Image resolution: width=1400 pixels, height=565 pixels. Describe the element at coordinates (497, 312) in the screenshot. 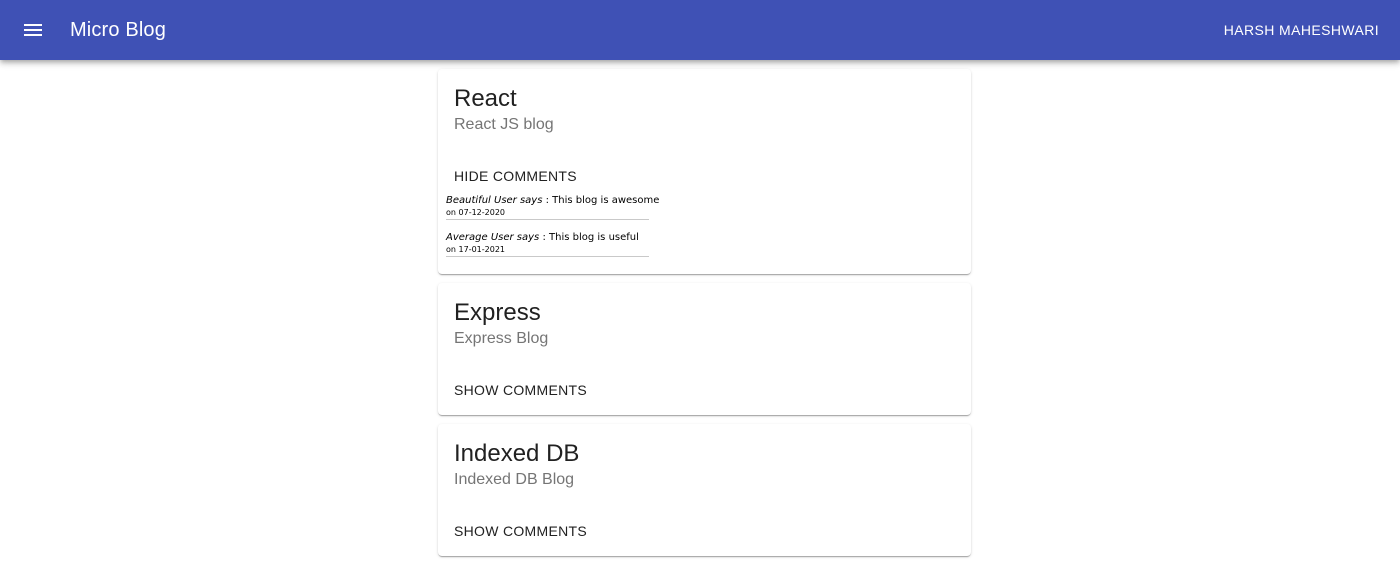

I see `post-title: Express` at that location.